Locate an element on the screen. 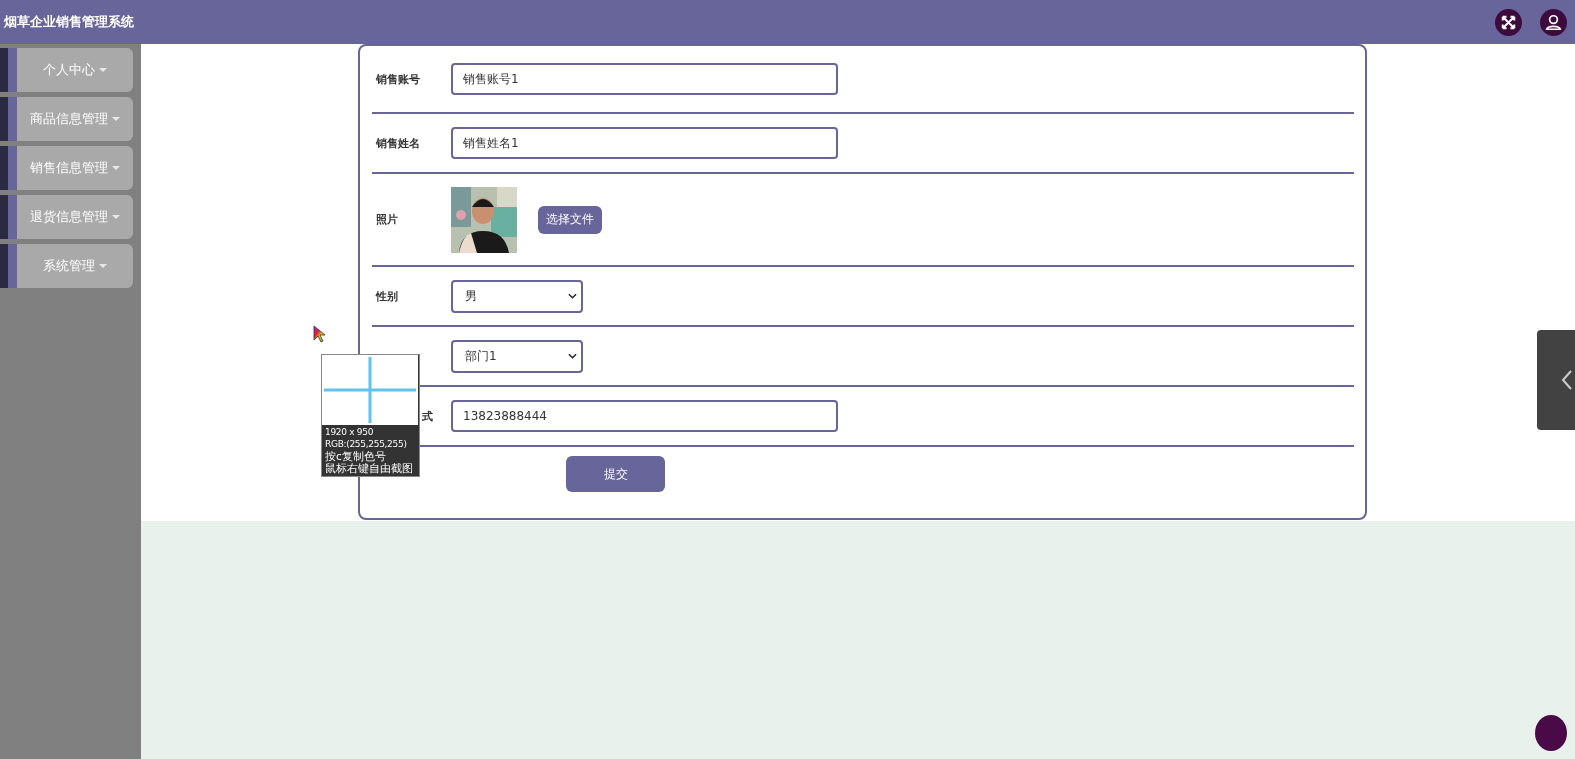 Image resolution: width=1575 pixels, height=759 pixels. choose-file-button: 选择文件 is located at coordinates (570, 219).